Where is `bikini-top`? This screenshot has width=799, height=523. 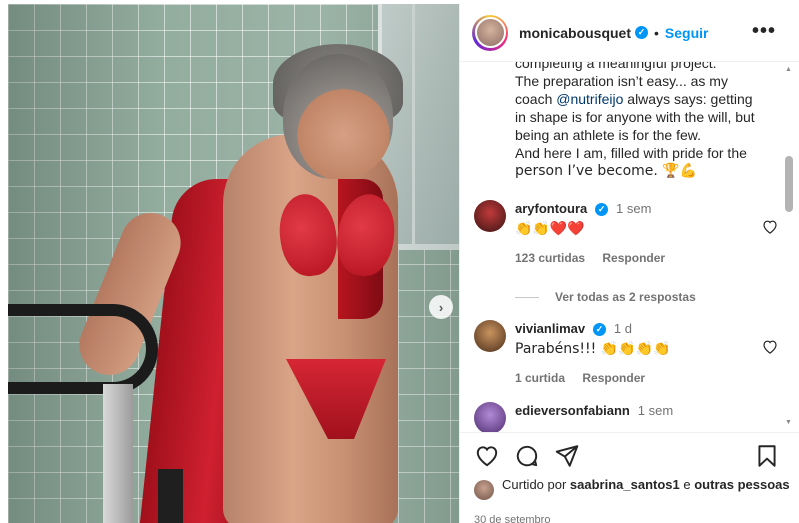 bikini-top is located at coordinates (337, 235).